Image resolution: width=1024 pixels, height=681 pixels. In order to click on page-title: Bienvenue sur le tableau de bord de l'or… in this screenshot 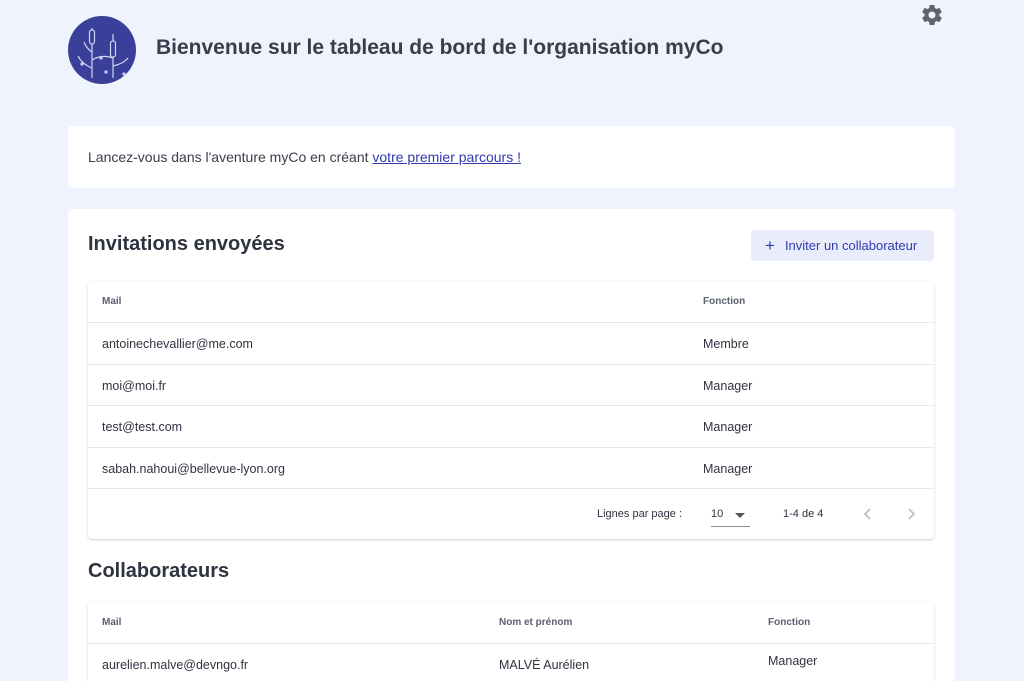, I will do `click(440, 47)`.